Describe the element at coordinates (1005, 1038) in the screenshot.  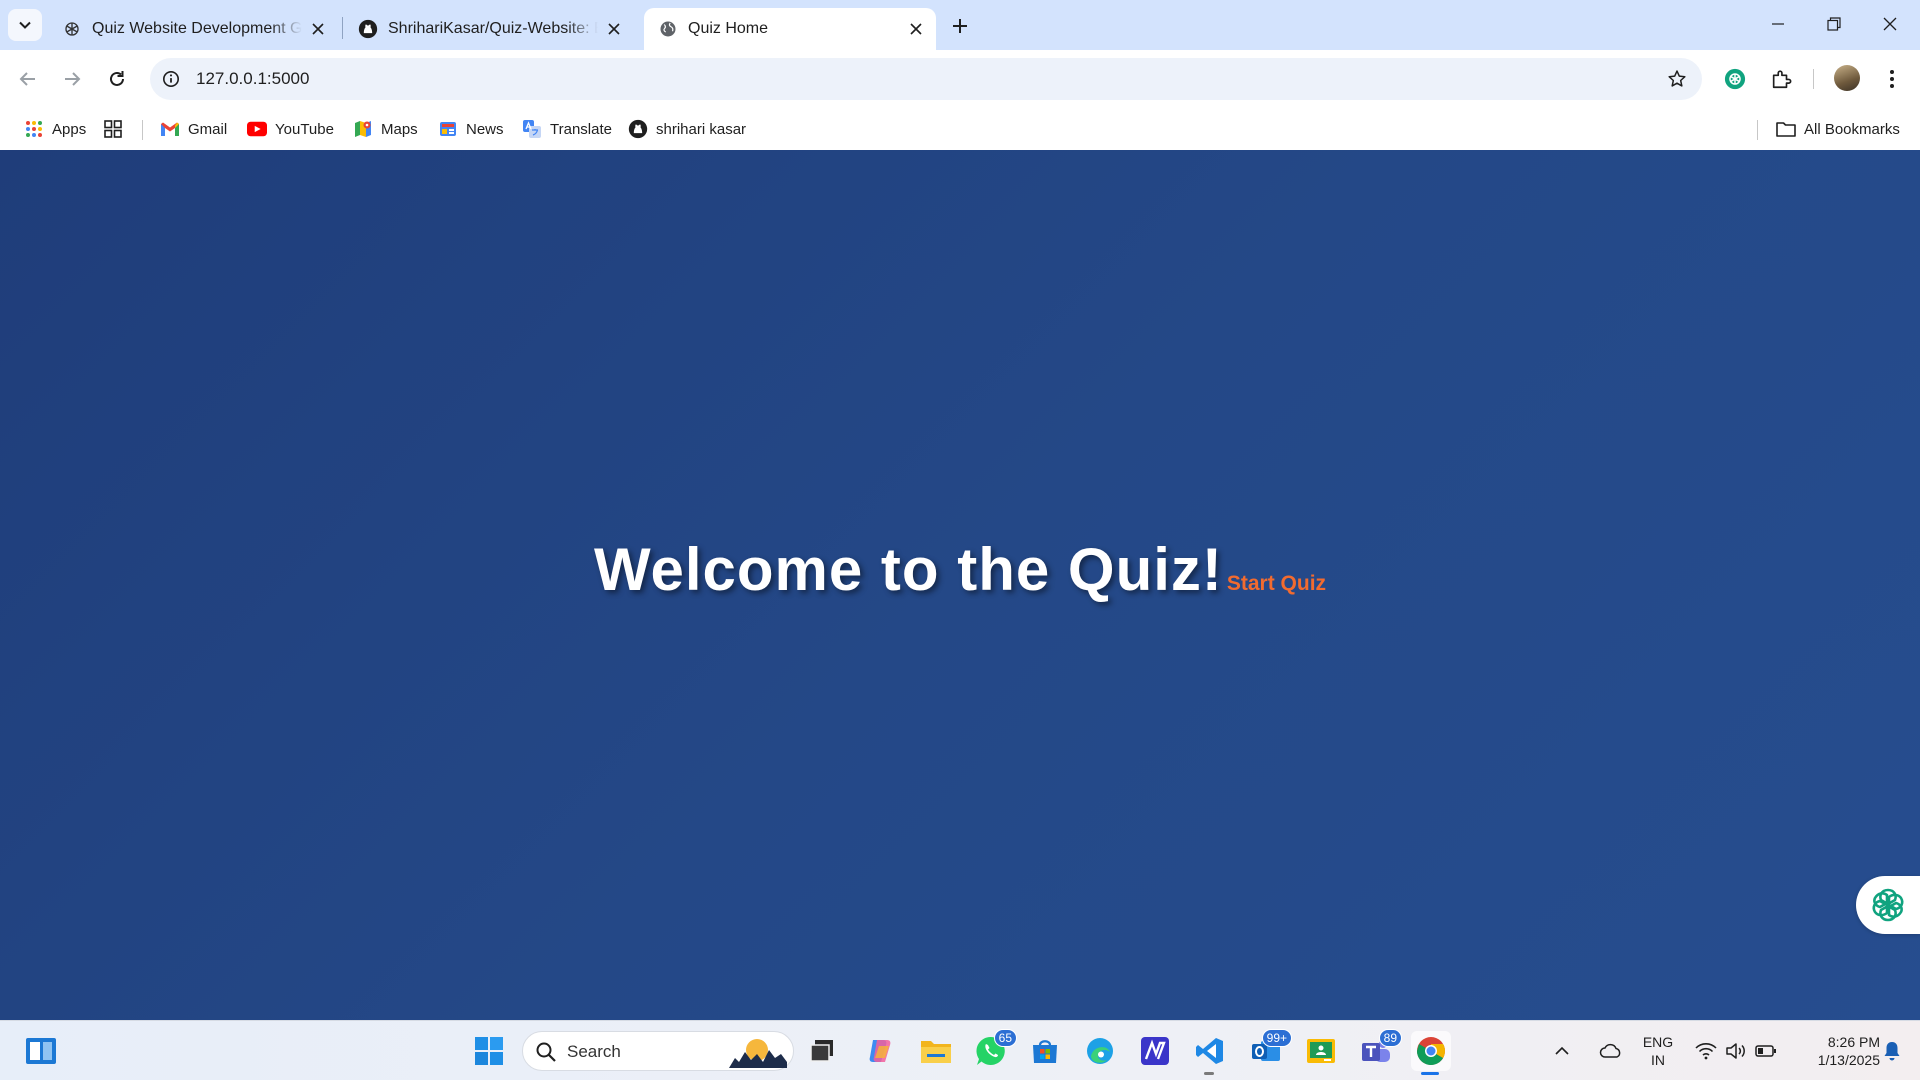
I see `notification-badge: 65` at that location.